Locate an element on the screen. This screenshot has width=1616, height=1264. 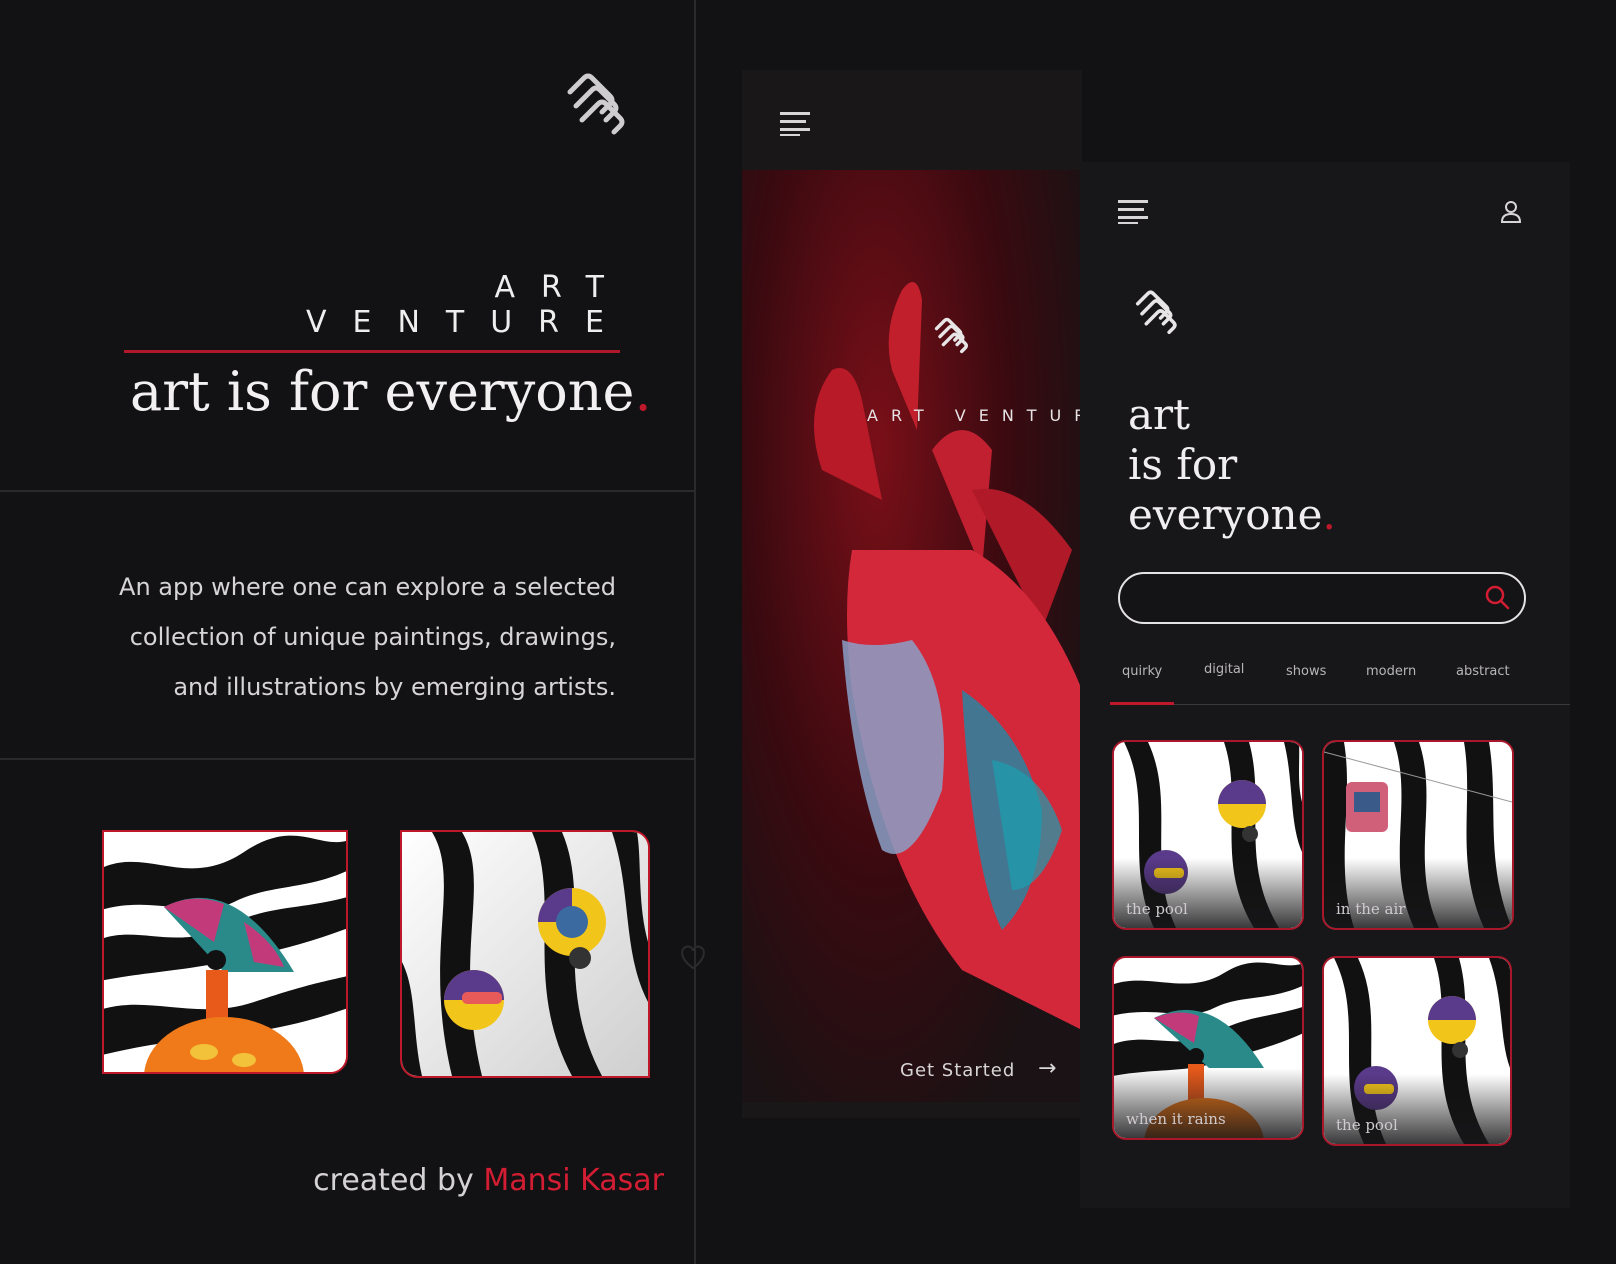
gallery-caption: when it rains is located at coordinates (1176, 1119).